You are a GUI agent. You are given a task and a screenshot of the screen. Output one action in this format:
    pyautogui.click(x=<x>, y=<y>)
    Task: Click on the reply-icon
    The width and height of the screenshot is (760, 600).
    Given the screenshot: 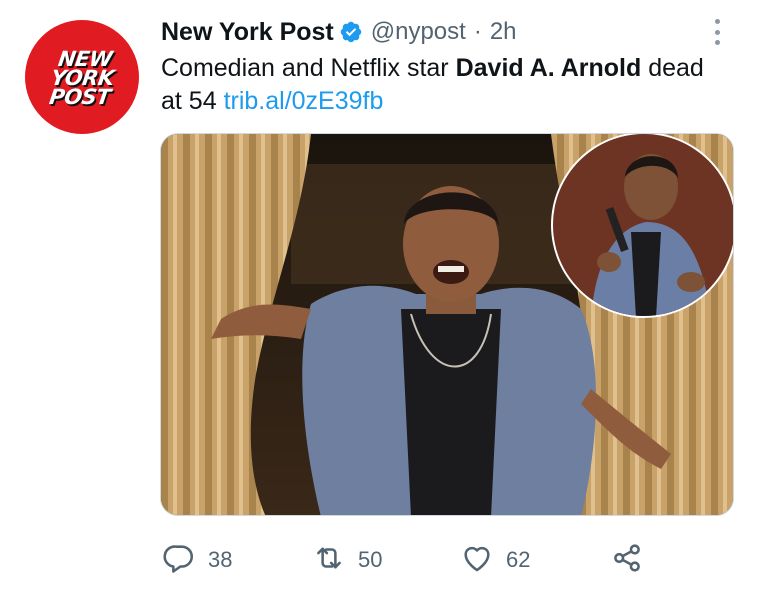 What is the action you would take?
    pyautogui.click(x=179, y=560)
    